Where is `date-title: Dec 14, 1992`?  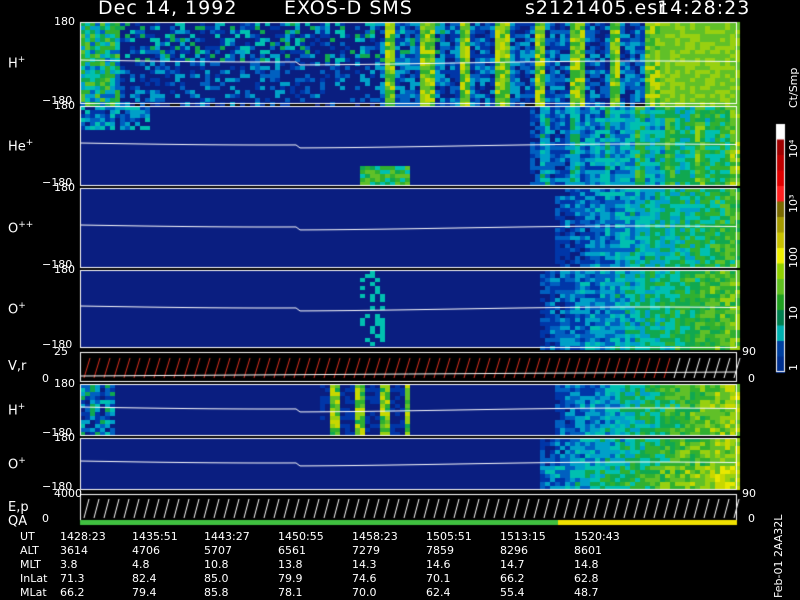
date-title: Dec 14, 1992 is located at coordinates (168, 9).